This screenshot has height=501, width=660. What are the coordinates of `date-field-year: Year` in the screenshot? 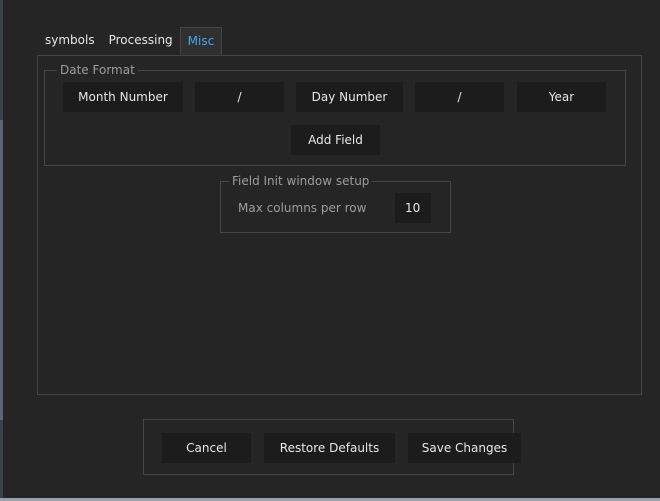 It's located at (561, 97).